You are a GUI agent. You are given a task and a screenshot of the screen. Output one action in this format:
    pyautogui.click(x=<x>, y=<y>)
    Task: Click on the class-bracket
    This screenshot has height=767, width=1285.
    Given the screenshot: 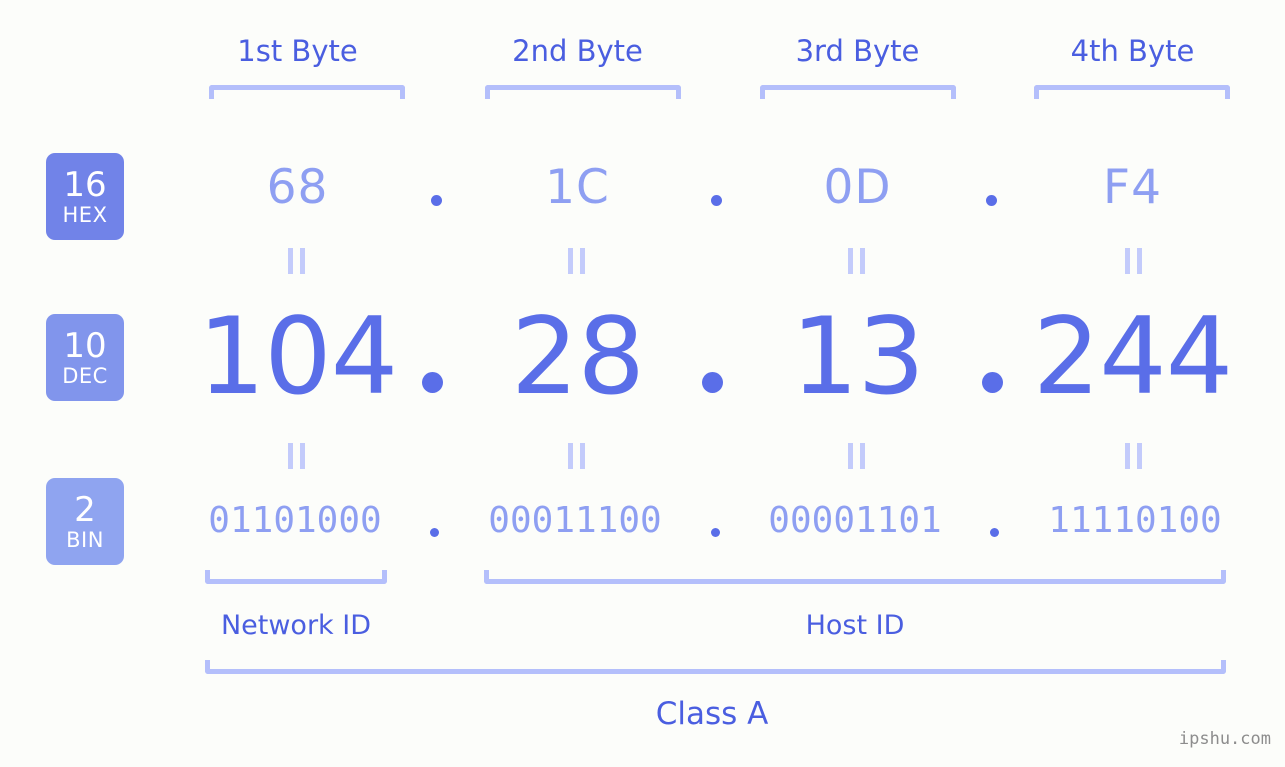 What is the action you would take?
    pyautogui.click(x=715, y=667)
    